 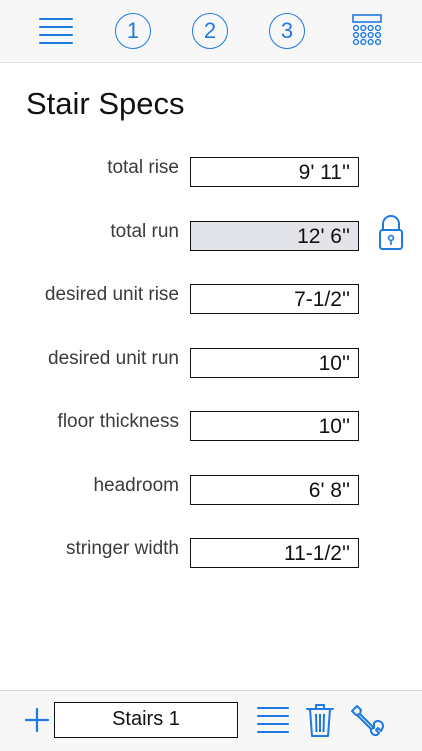 What do you see at coordinates (37, 720) in the screenshot?
I see `plus-icon` at bounding box center [37, 720].